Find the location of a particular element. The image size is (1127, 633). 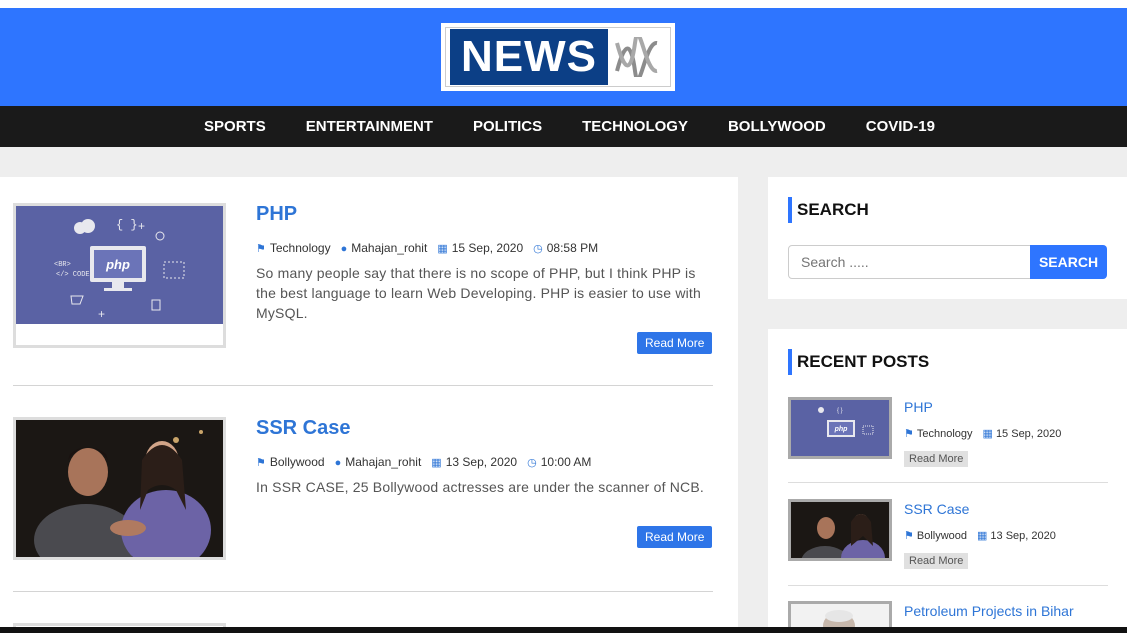

recent-post-thumbnail is located at coordinates (840, 530).